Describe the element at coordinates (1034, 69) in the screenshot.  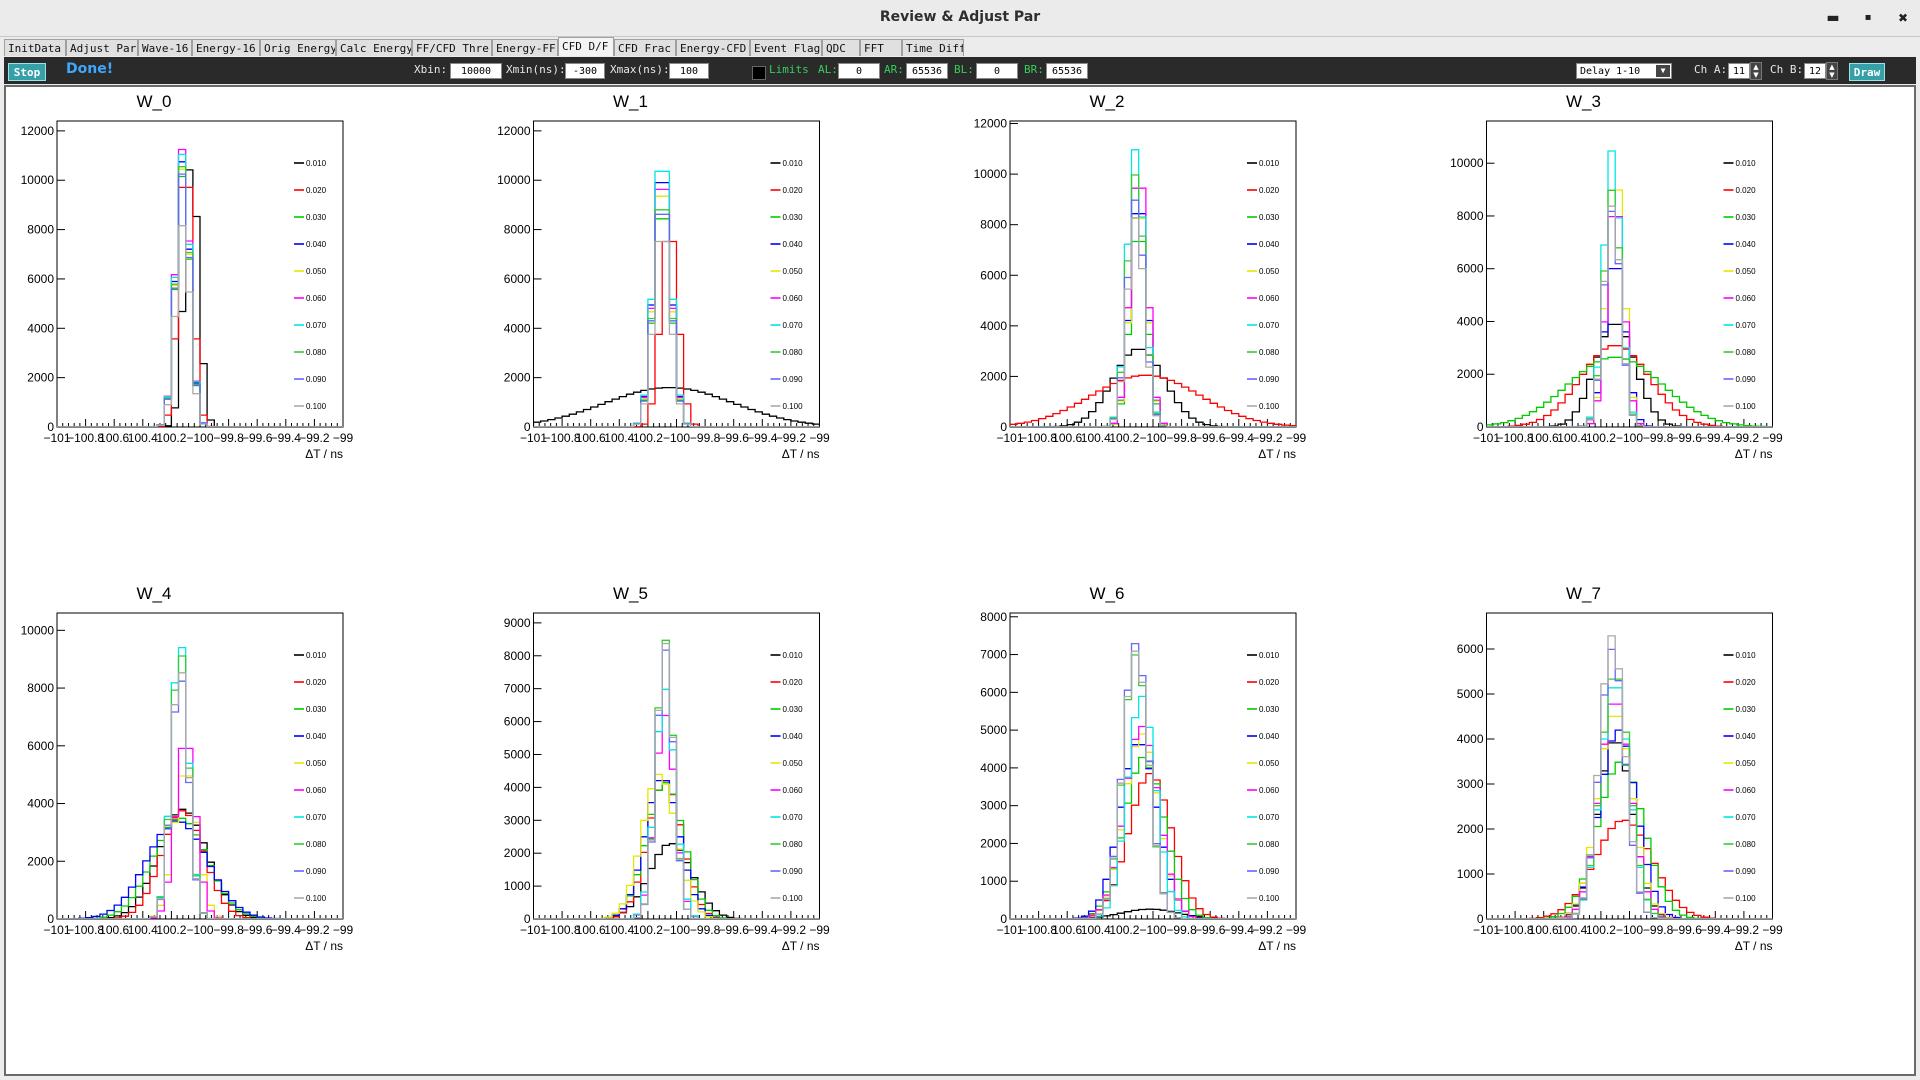
I see `br-label: BR:` at that location.